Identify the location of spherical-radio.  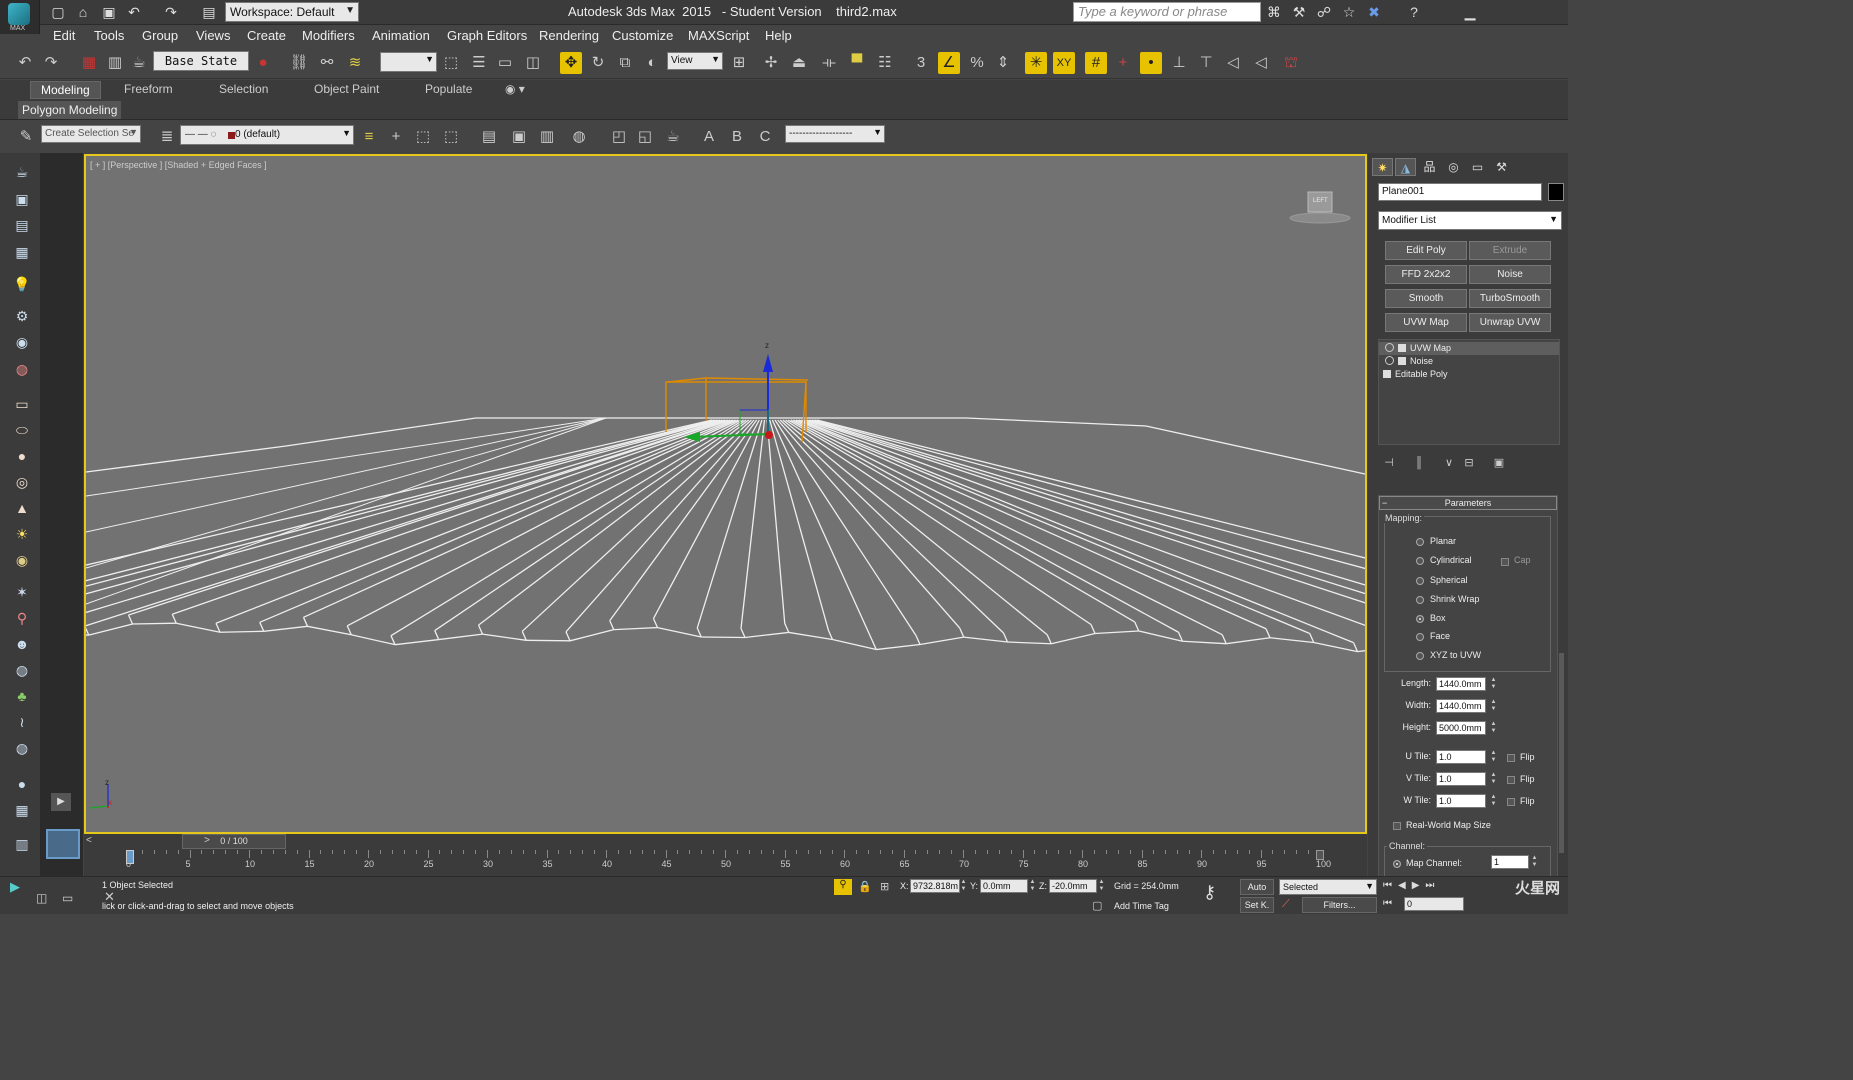
(1420, 581).